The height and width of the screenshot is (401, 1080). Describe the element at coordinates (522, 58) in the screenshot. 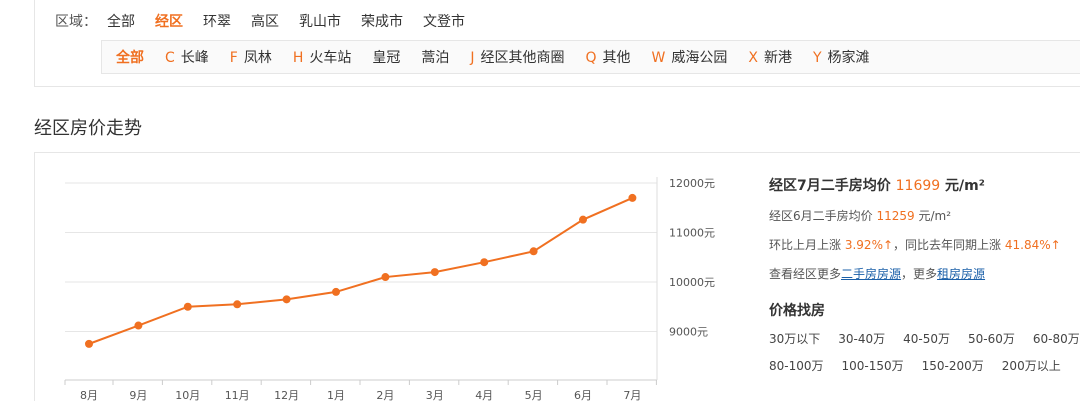

I see `subarea-name: 经区其他商圈` at that location.